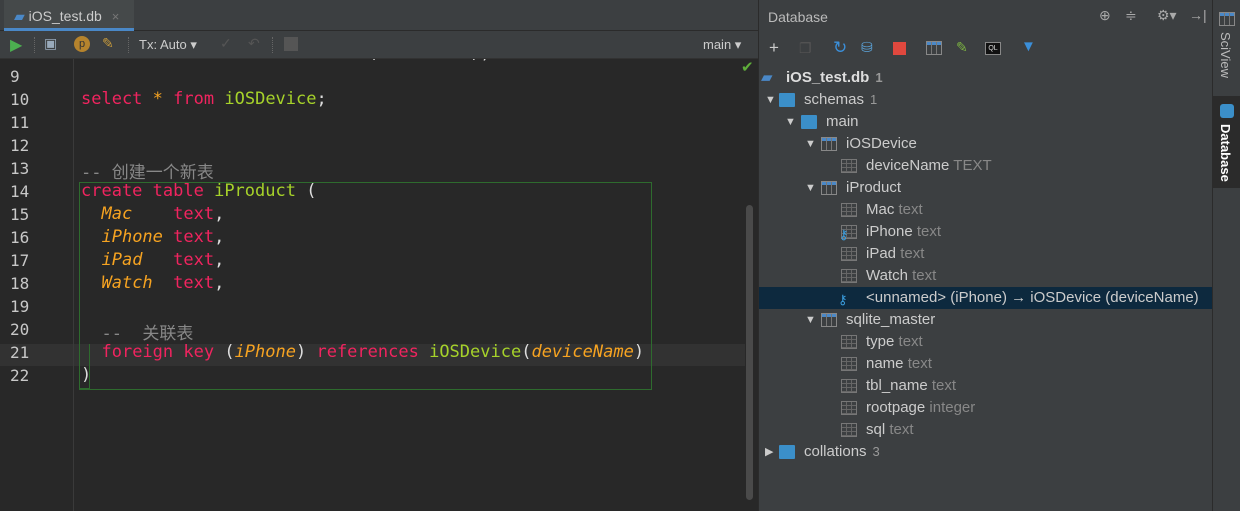 This screenshot has width=1240, height=511. Describe the element at coordinates (929, 166) in the screenshot. I see `tree-item-label: deviceName TEXT` at that location.